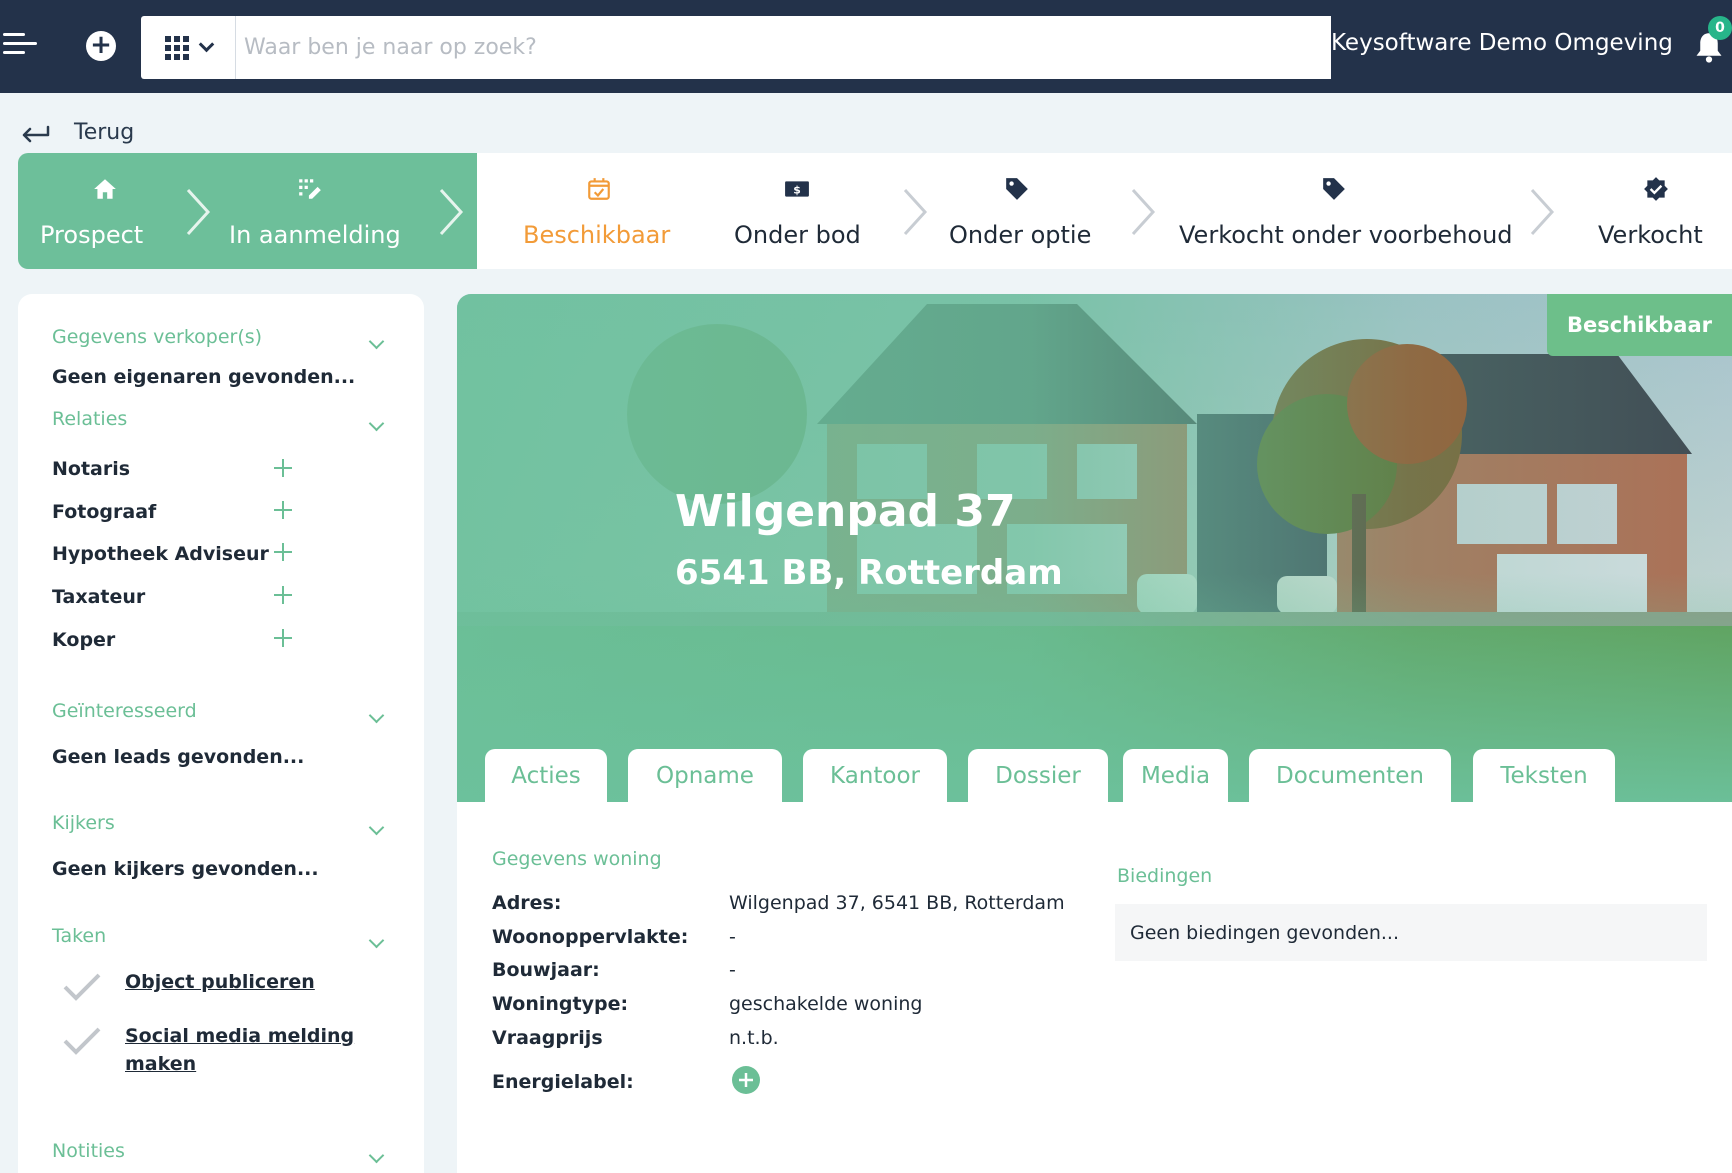  I want to click on environment-name: Keysoftware Demo Omgeving, so click(1502, 43).